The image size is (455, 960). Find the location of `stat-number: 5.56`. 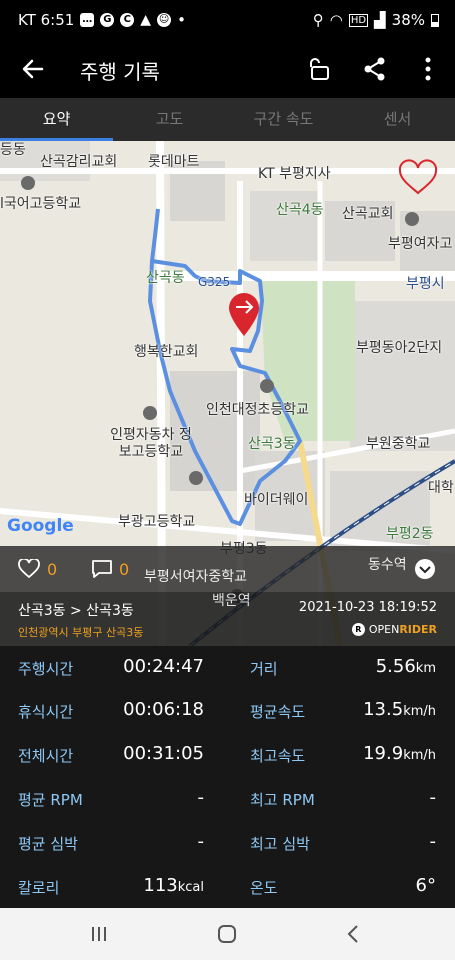

stat-number: 5.56 is located at coordinates (395, 666).